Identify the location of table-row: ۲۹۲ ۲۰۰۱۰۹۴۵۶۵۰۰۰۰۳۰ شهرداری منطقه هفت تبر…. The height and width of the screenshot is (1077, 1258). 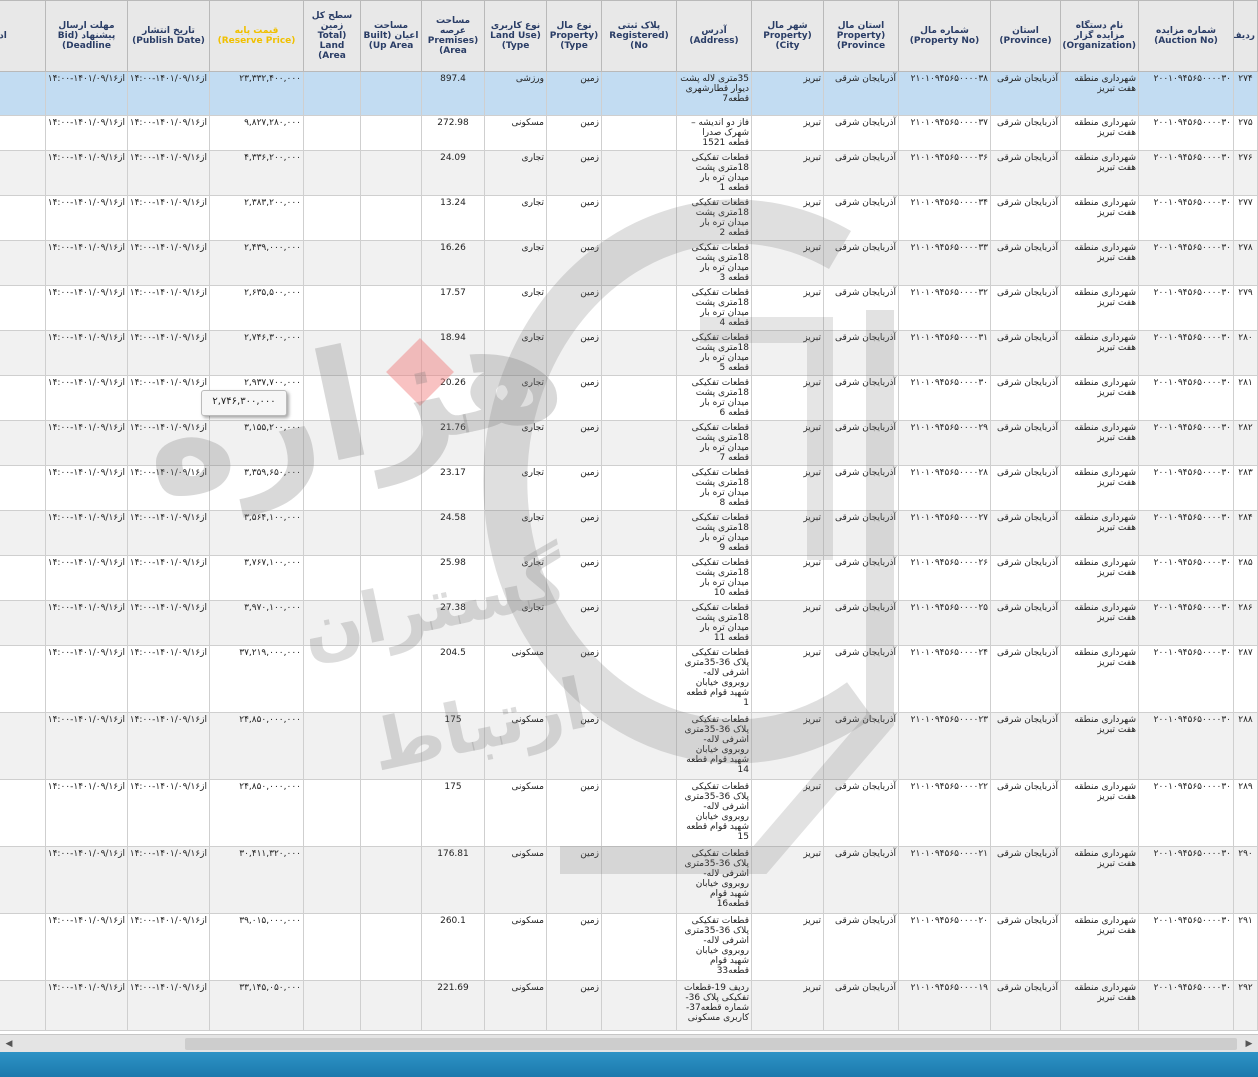
(629, 1005).